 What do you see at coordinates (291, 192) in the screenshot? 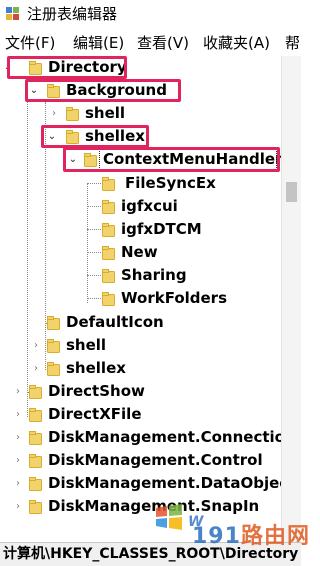
I see `scrollbar-thumb` at bounding box center [291, 192].